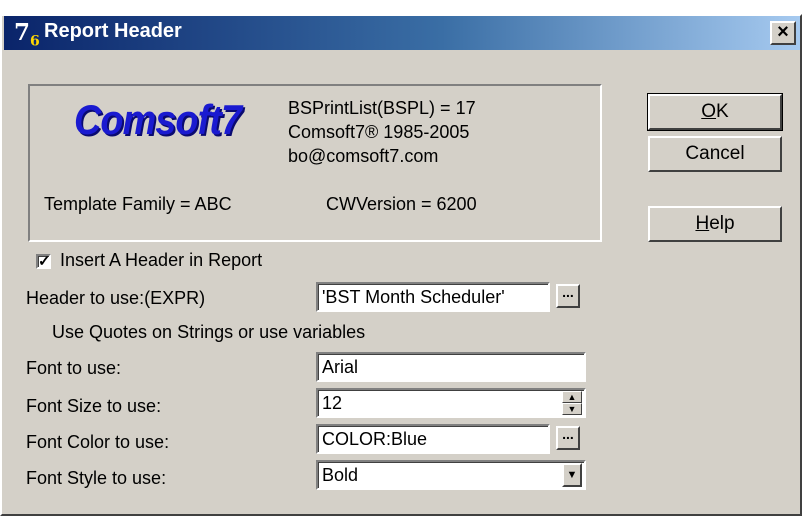  What do you see at coordinates (715, 154) in the screenshot?
I see `cancel-button: Cancel` at bounding box center [715, 154].